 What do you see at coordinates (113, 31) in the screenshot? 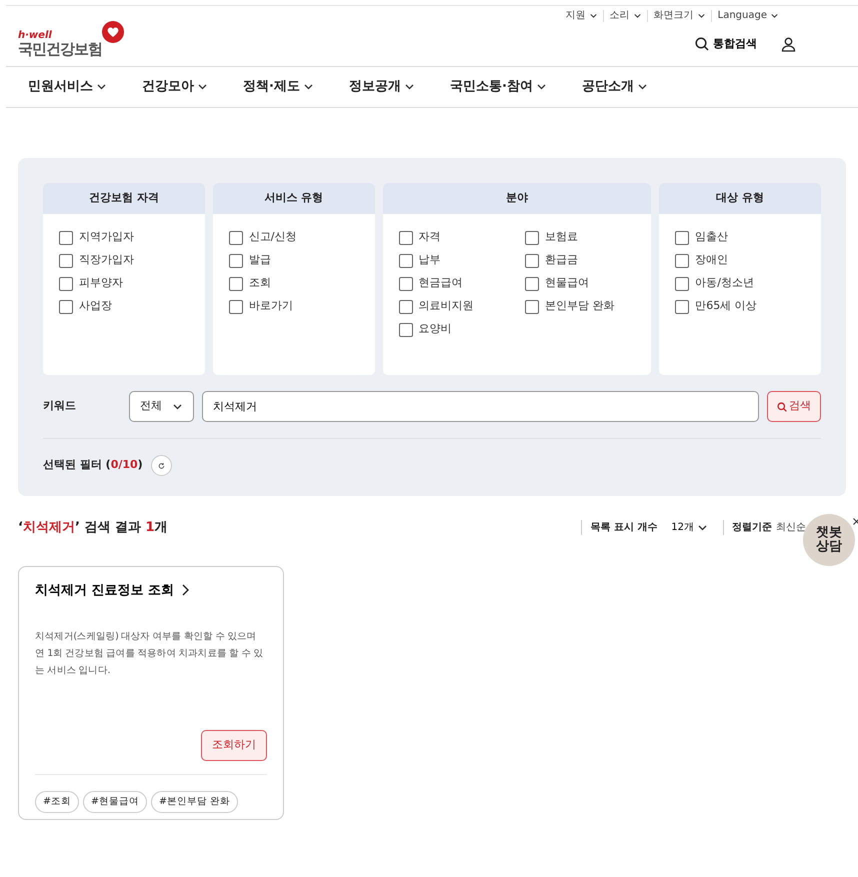
I see `heart-logo-icon` at bounding box center [113, 31].